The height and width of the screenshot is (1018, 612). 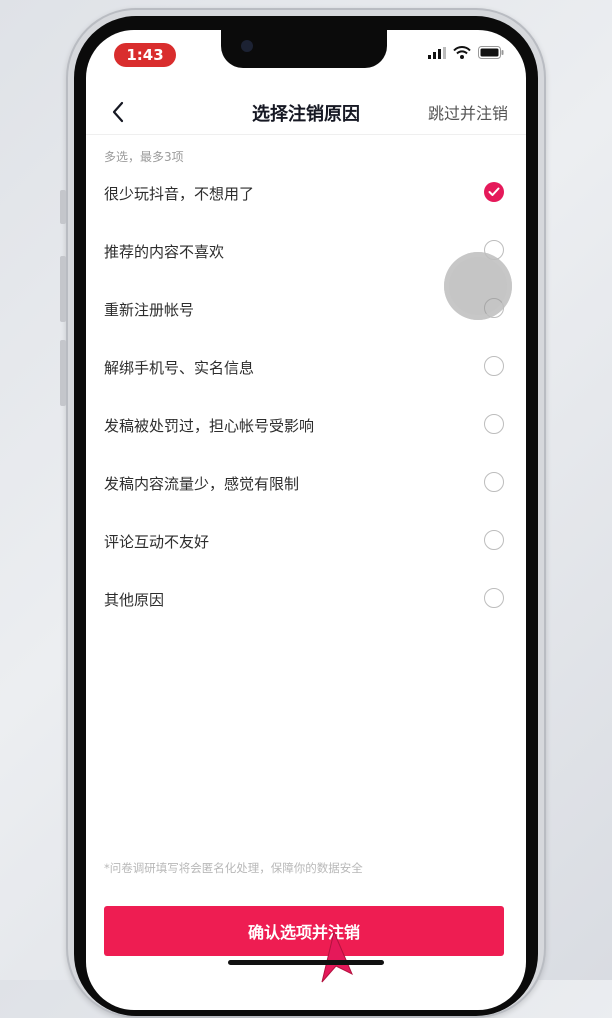 I want to click on reason-option-label: 发稿被处罚过，担心帐号受影响, so click(x=209, y=425).